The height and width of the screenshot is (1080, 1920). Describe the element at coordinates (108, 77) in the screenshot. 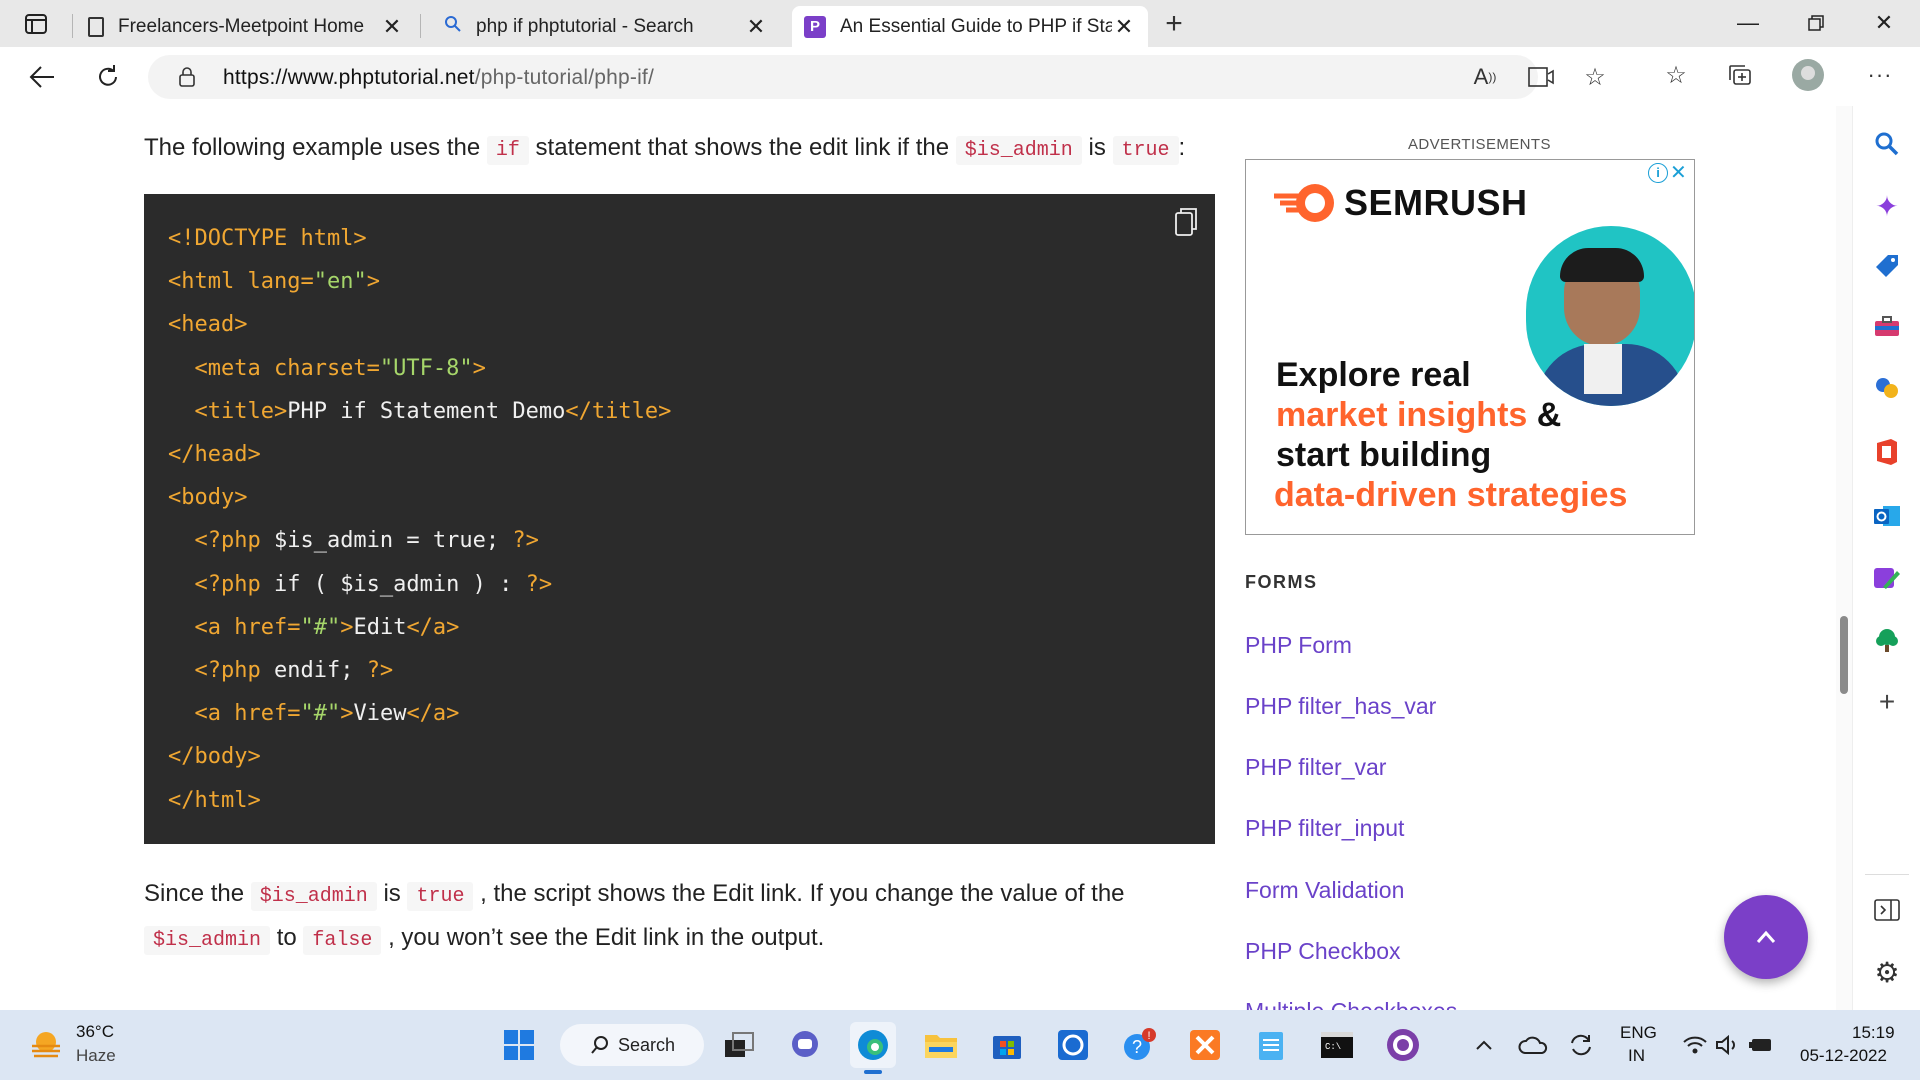

I see `refresh-icon` at that location.